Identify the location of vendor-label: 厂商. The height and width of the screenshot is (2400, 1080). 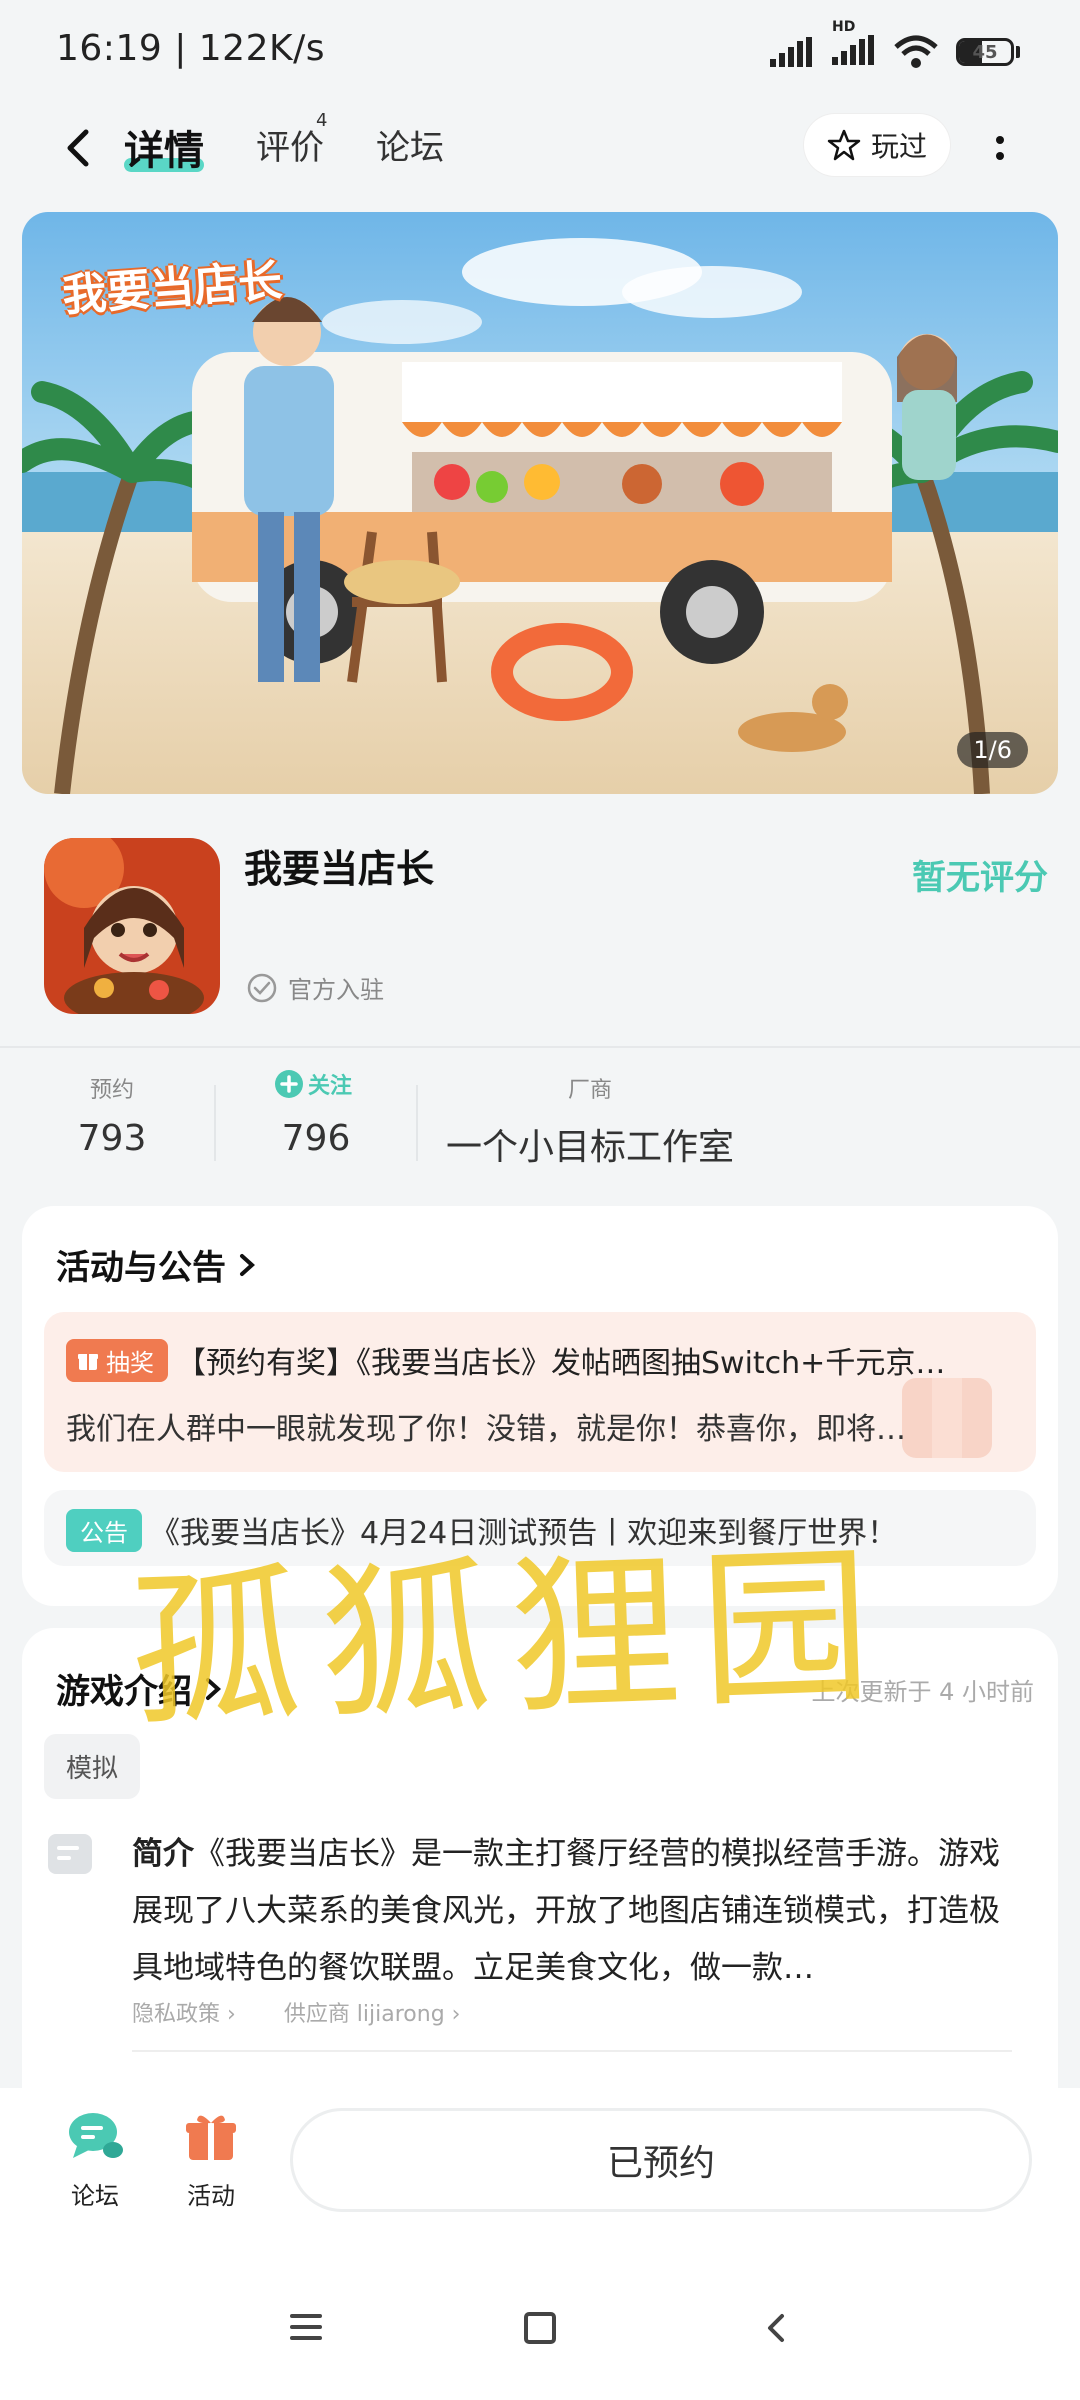
(589, 1090).